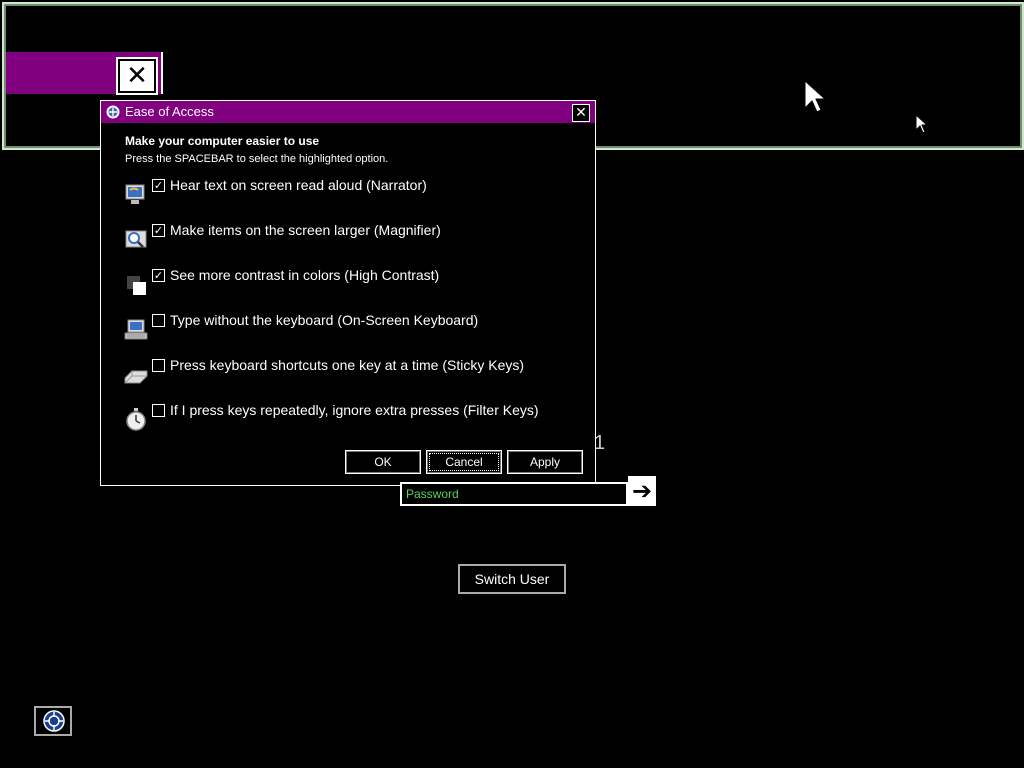 Image resolution: width=1024 pixels, height=768 pixels. I want to click on partial-username-text: 1, so click(600, 443).